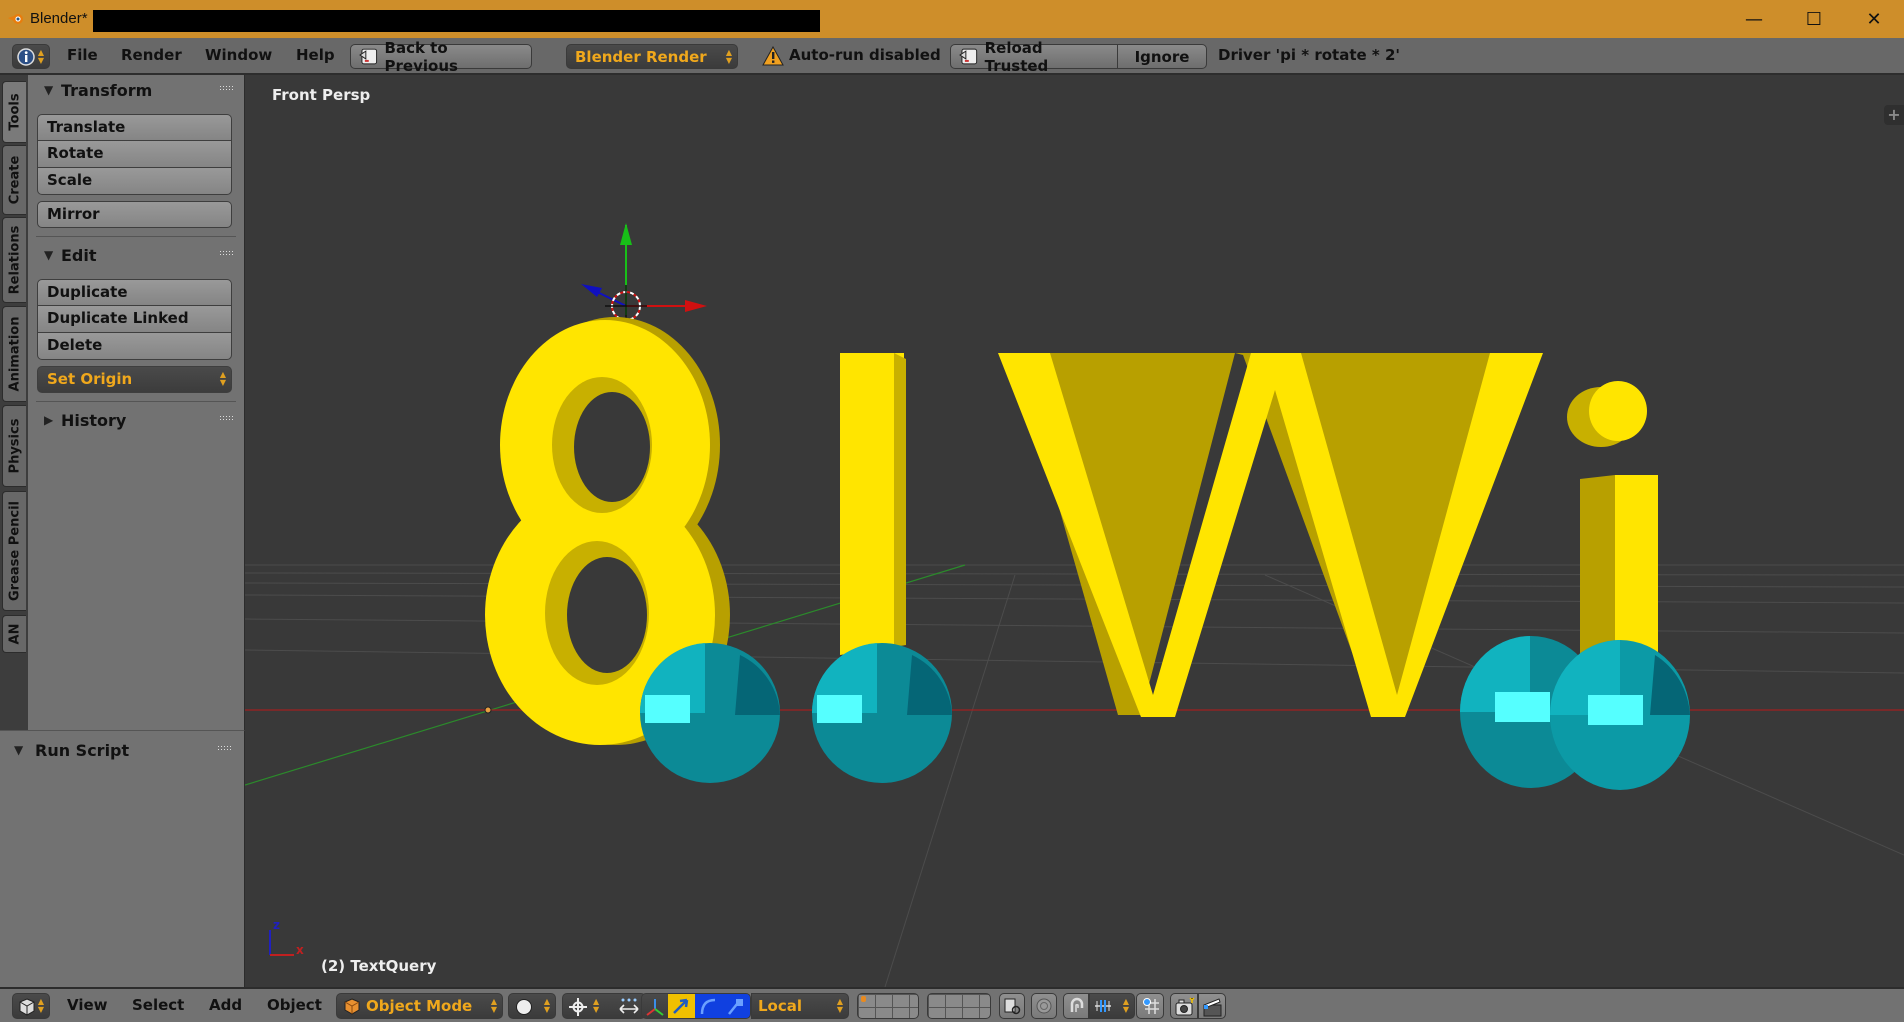 The height and width of the screenshot is (1022, 1904). Describe the element at coordinates (321, 95) in the screenshot. I see `view-name-label: Front Persp` at that location.